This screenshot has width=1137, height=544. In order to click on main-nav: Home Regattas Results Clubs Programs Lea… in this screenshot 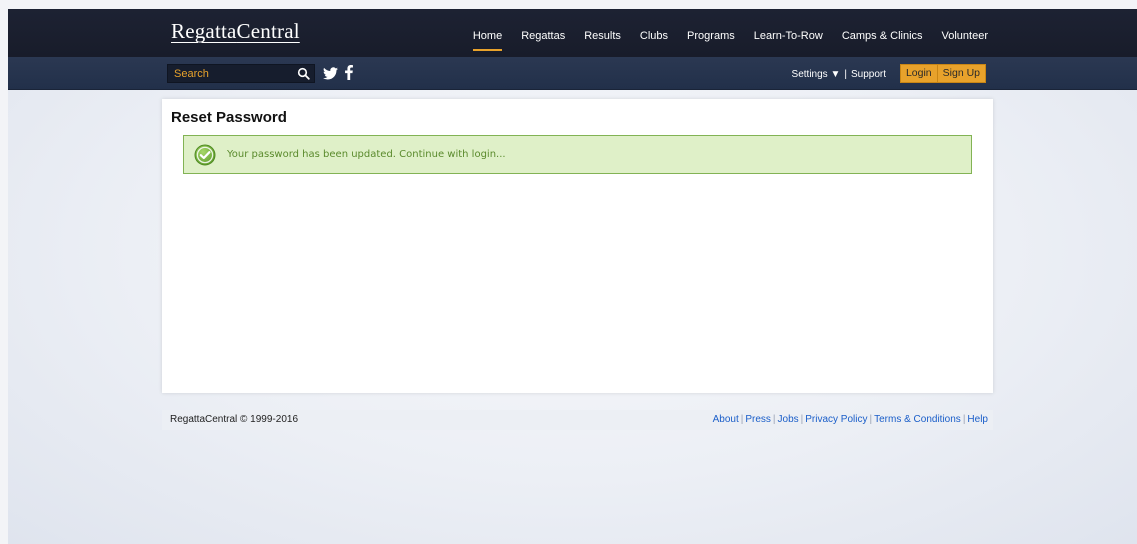, I will do `click(721, 40)`.